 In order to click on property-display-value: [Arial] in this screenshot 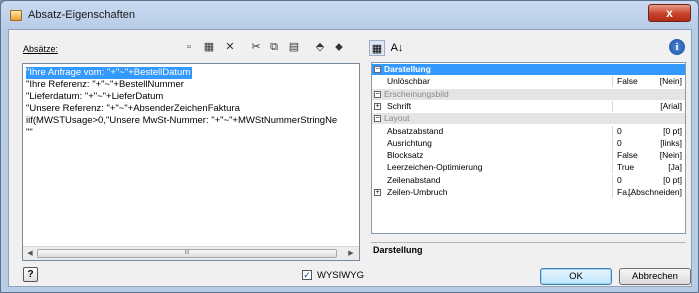, I will do `click(671, 105)`.